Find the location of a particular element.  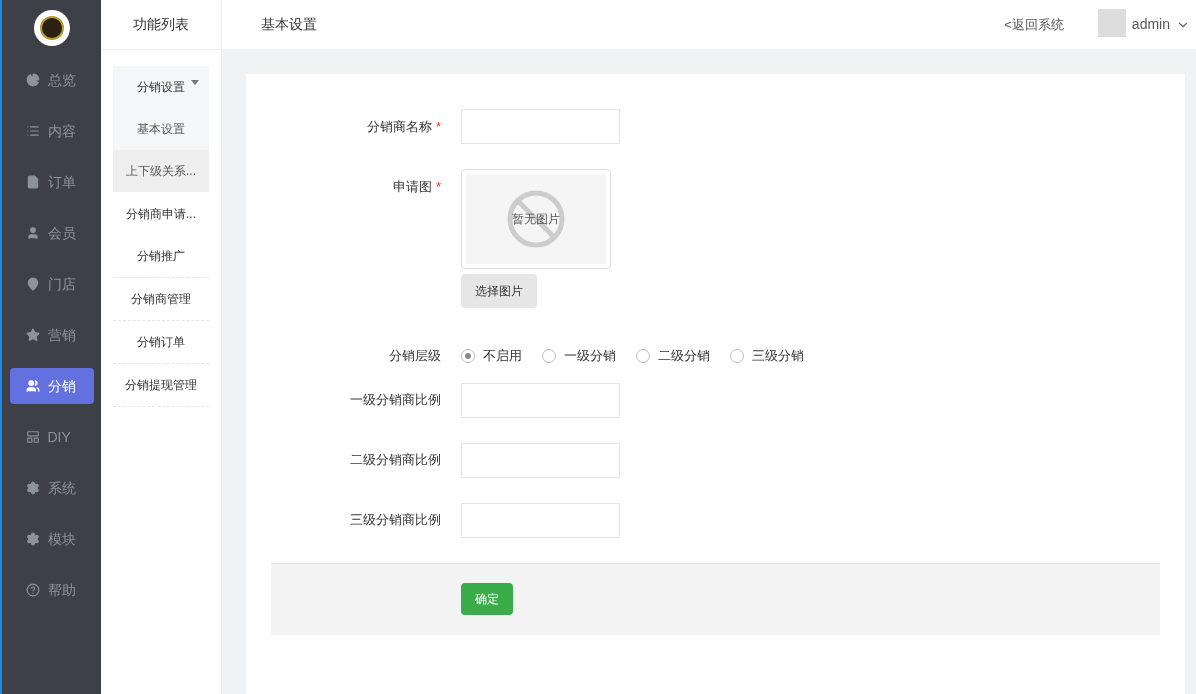

document-icon is located at coordinates (32, 182).